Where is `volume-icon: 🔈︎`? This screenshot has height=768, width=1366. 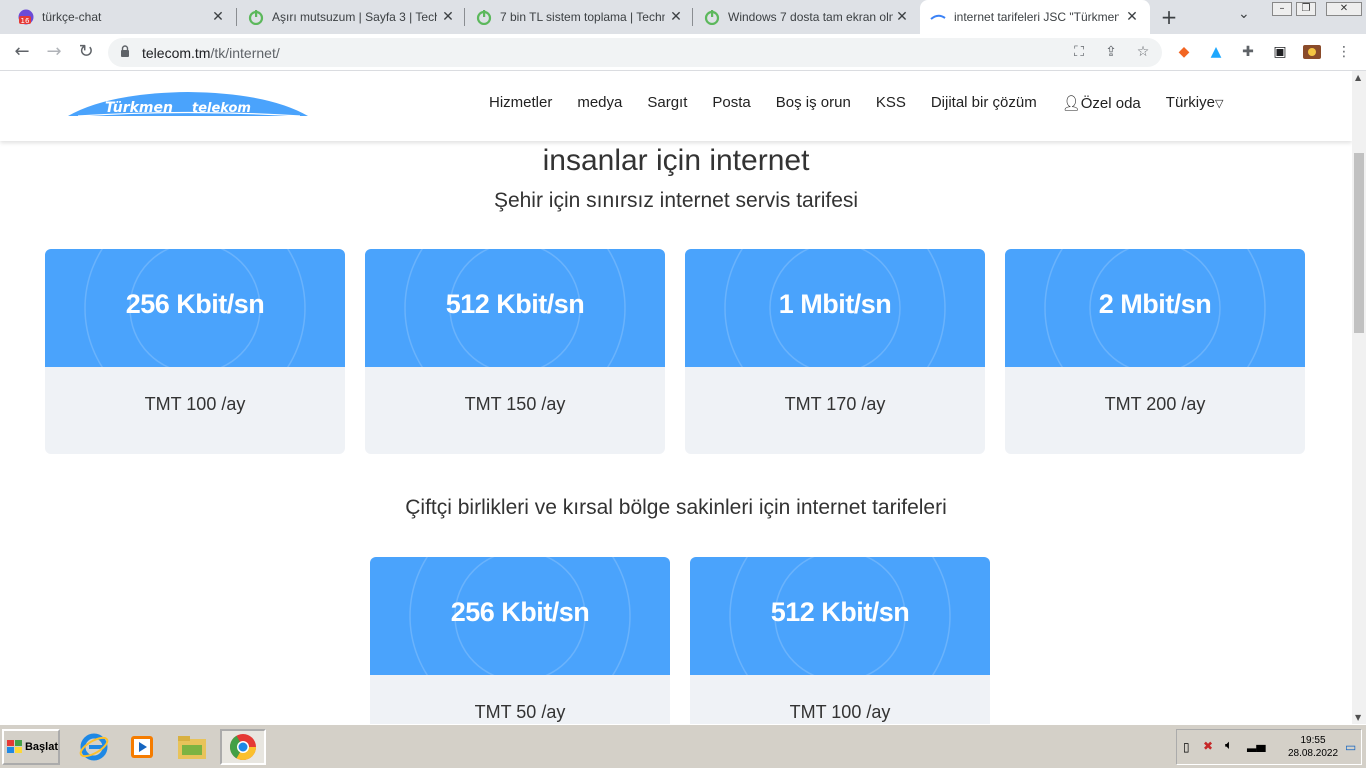 volume-icon: 🔈︎ is located at coordinates (1229, 745).